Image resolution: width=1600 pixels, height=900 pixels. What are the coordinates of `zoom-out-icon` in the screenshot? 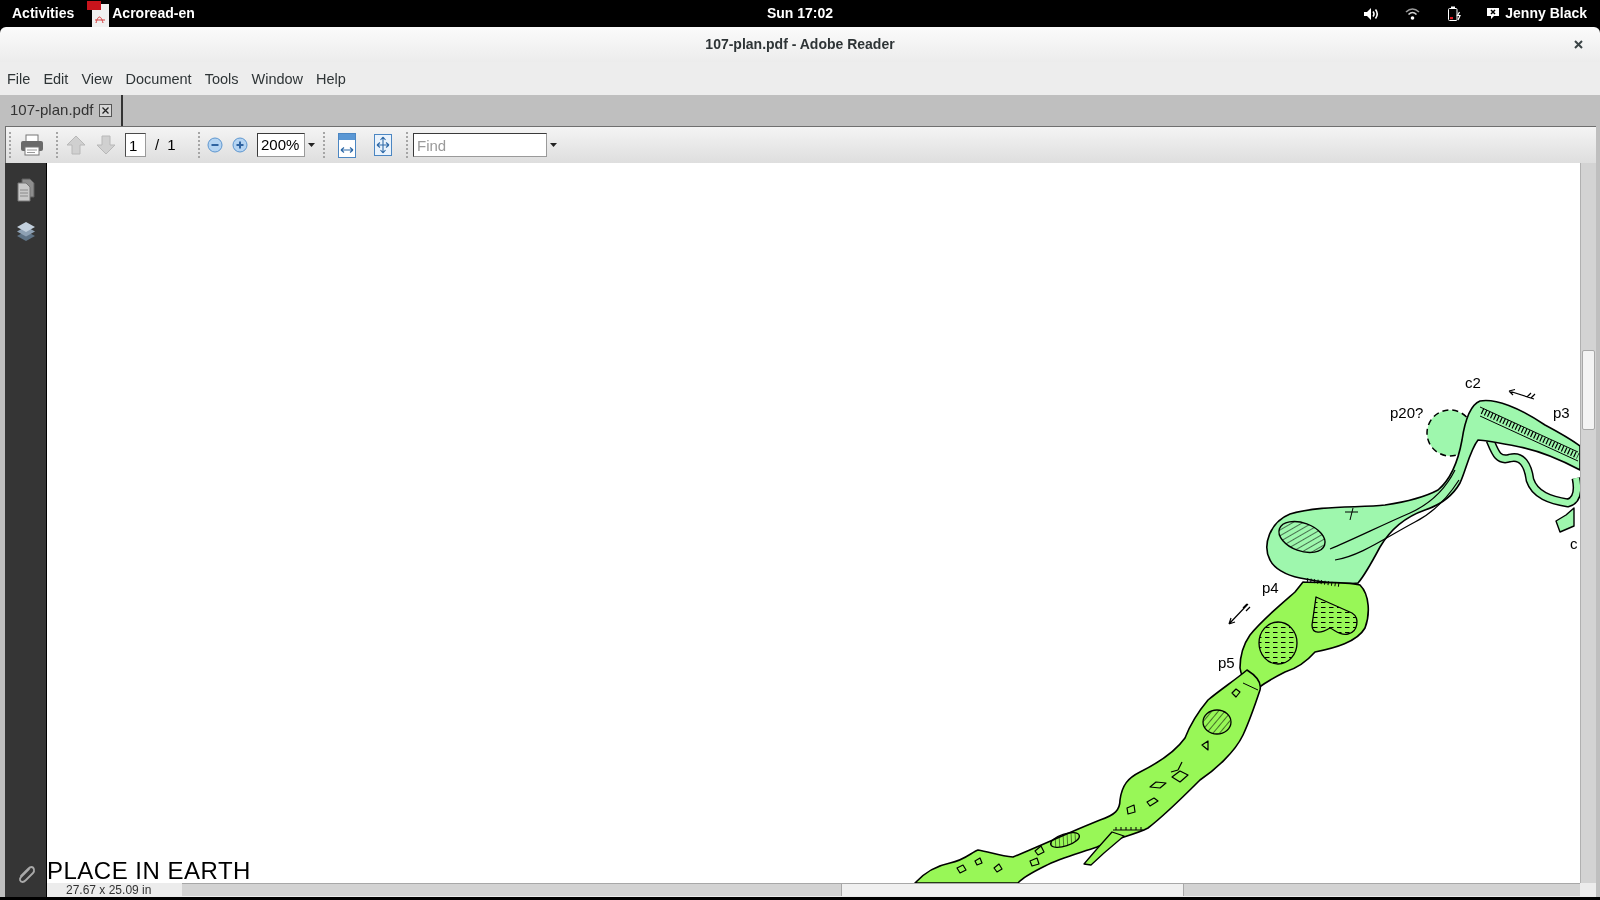 It's located at (215, 145).